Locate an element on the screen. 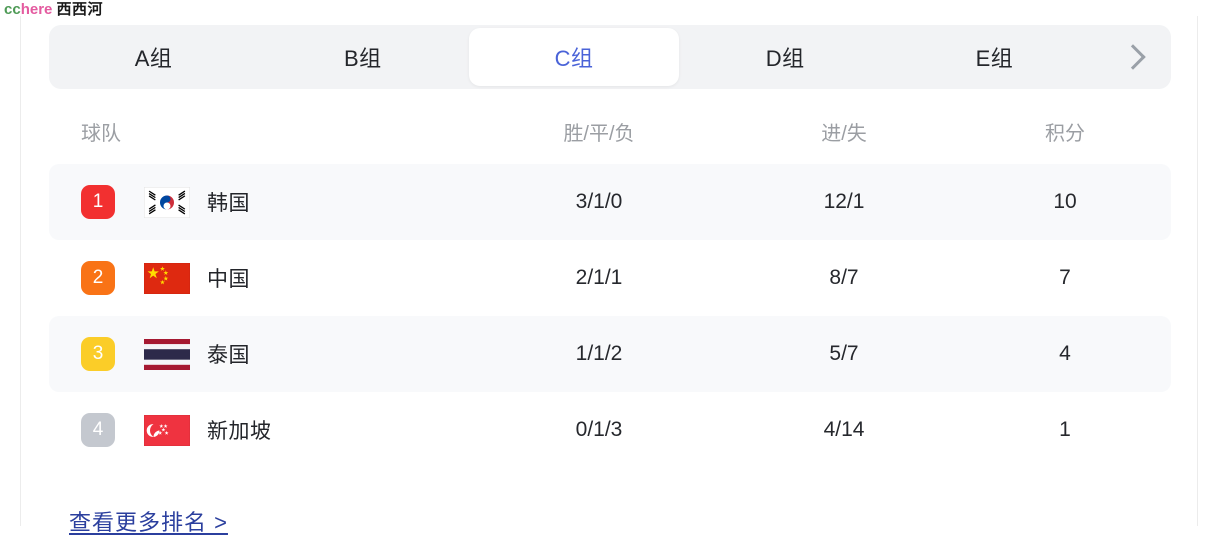 This screenshot has height=541, width=1218. tab-group-b: B组 is located at coordinates (362, 57).